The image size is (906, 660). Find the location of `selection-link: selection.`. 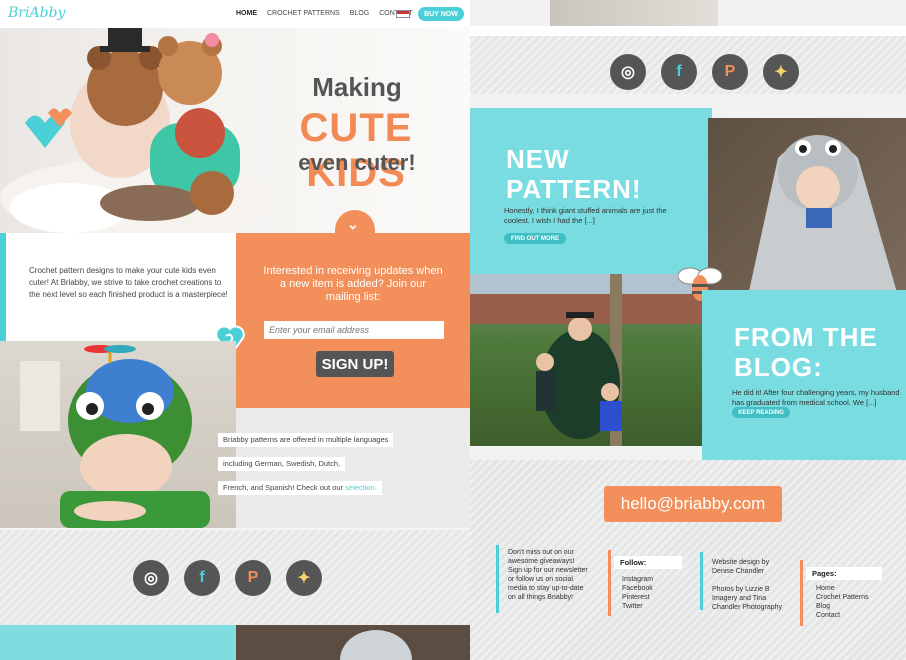

selection-link: selection. is located at coordinates (361, 487).